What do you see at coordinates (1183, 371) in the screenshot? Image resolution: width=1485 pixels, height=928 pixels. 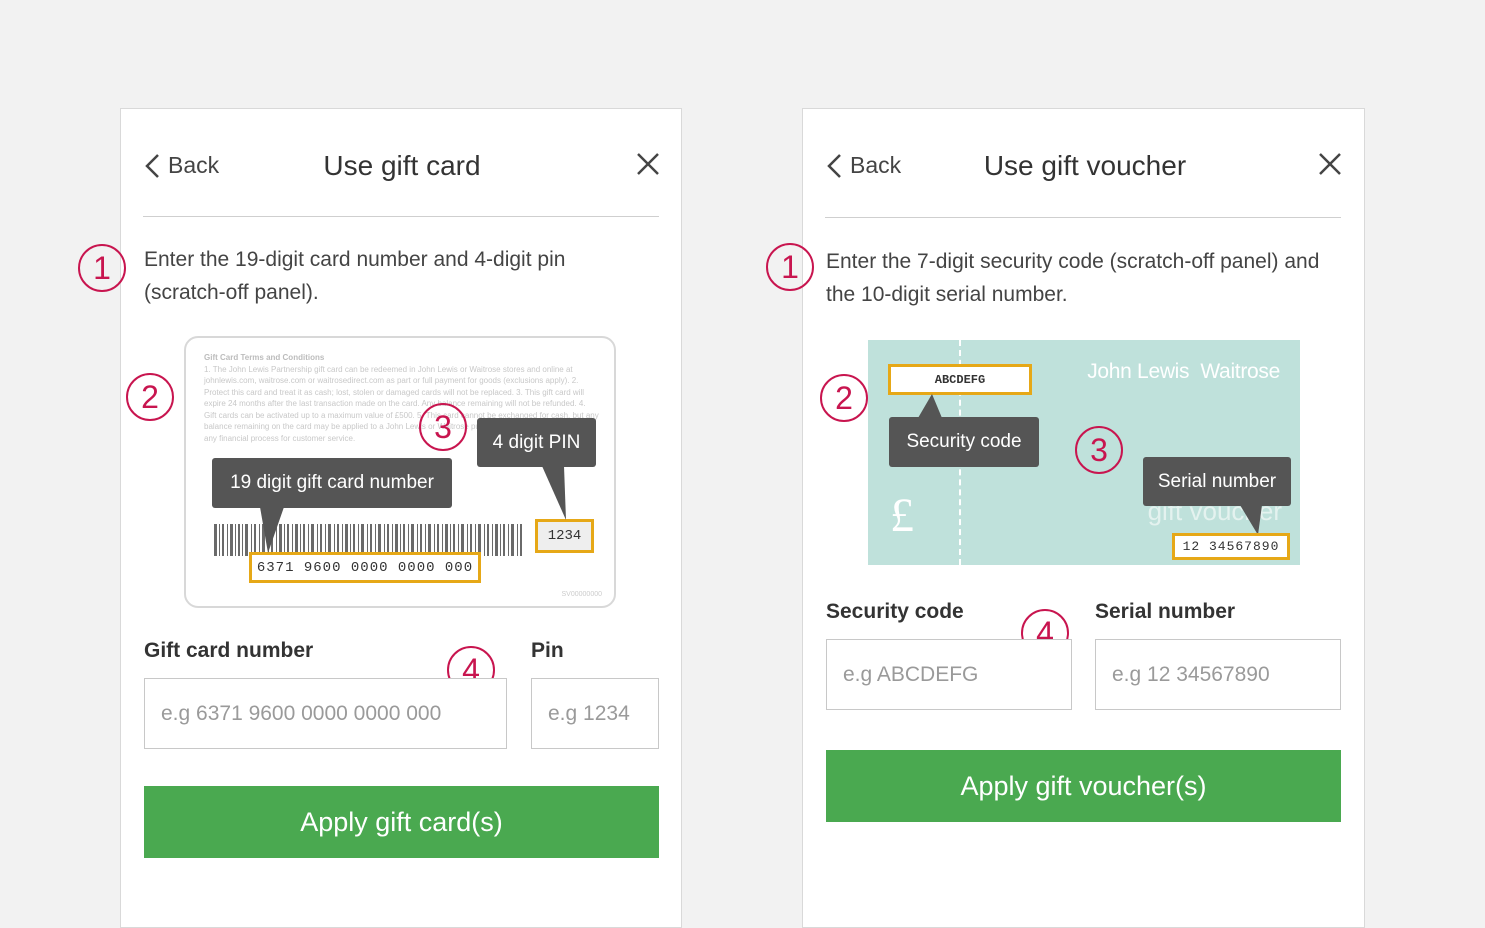 I see `voucher-brand: John Lewis Waitrose` at bounding box center [1183, 371].